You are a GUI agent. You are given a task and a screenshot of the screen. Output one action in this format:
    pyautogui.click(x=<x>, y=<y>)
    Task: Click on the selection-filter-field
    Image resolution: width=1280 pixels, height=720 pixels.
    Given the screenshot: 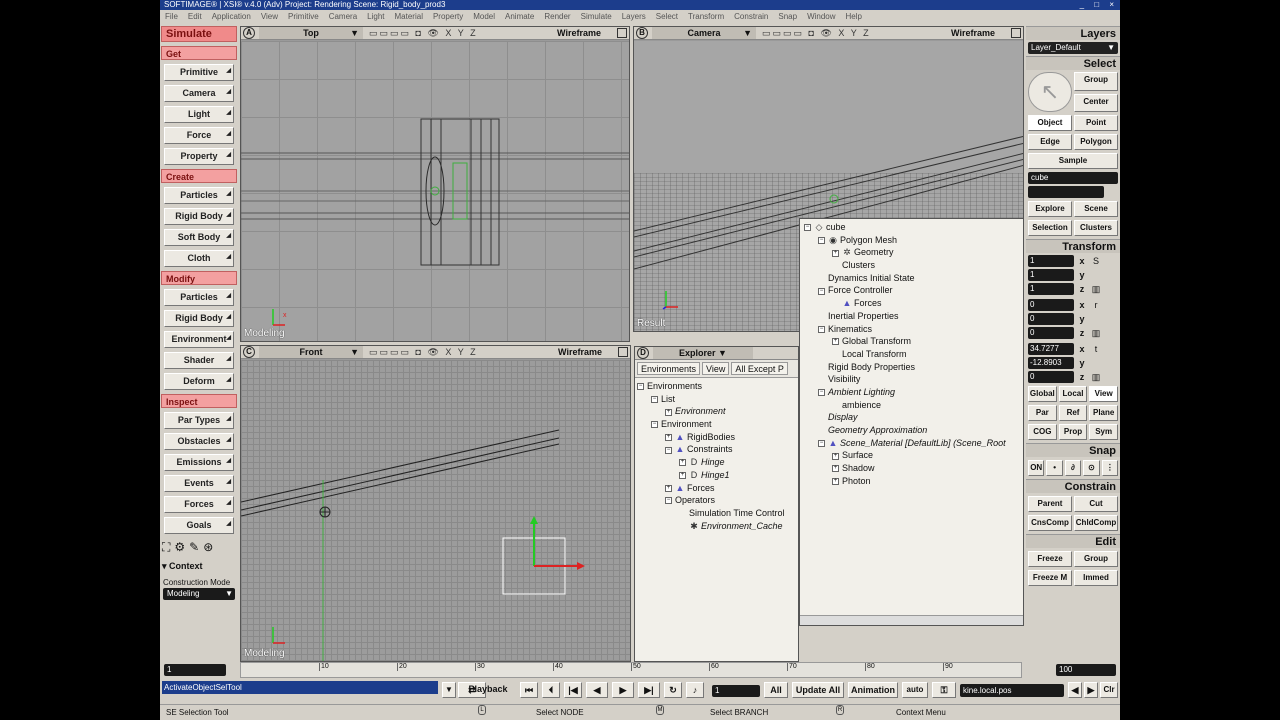 What is the action you would take?
    pyautogui.click(x=1066, y=192)
    